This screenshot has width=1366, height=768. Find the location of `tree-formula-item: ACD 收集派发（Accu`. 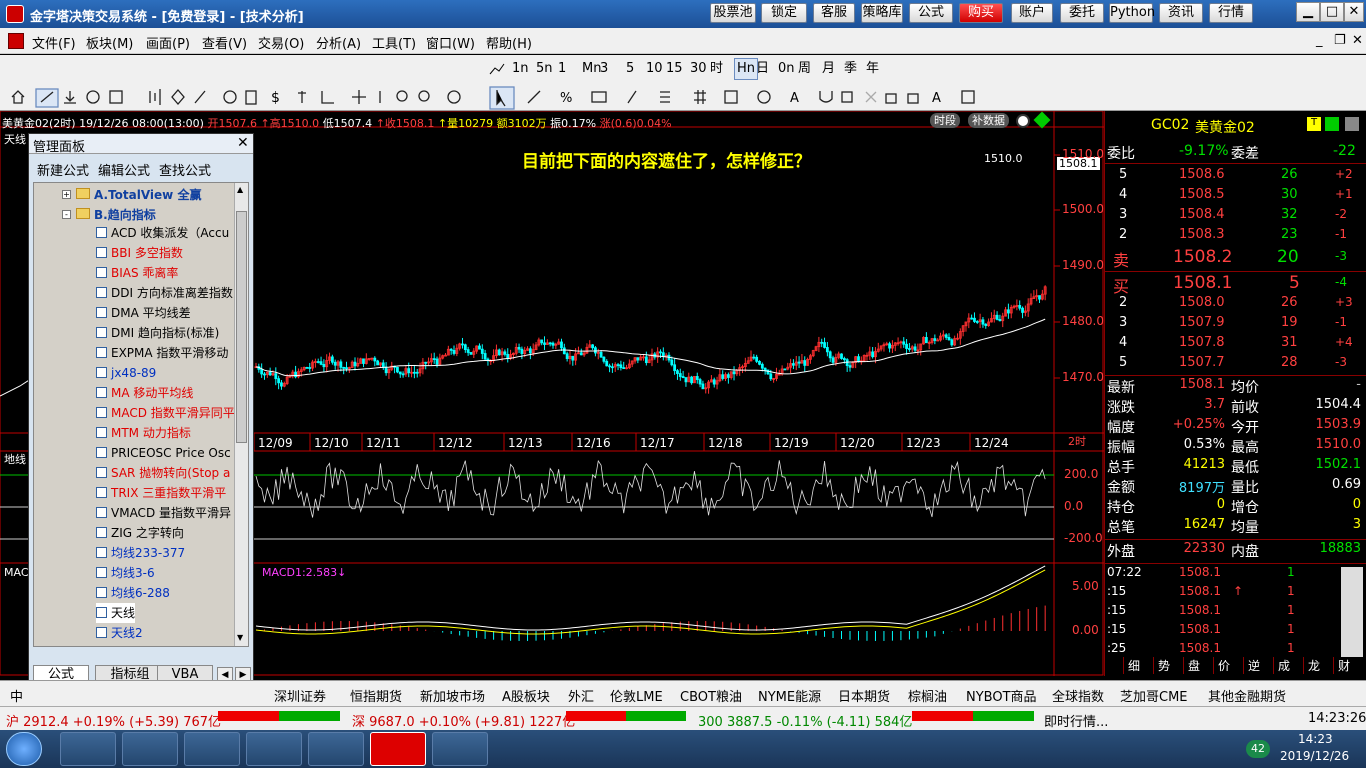

tree-formula-item: ACD 收集派发（Accu is located at coordinates (162, 233).